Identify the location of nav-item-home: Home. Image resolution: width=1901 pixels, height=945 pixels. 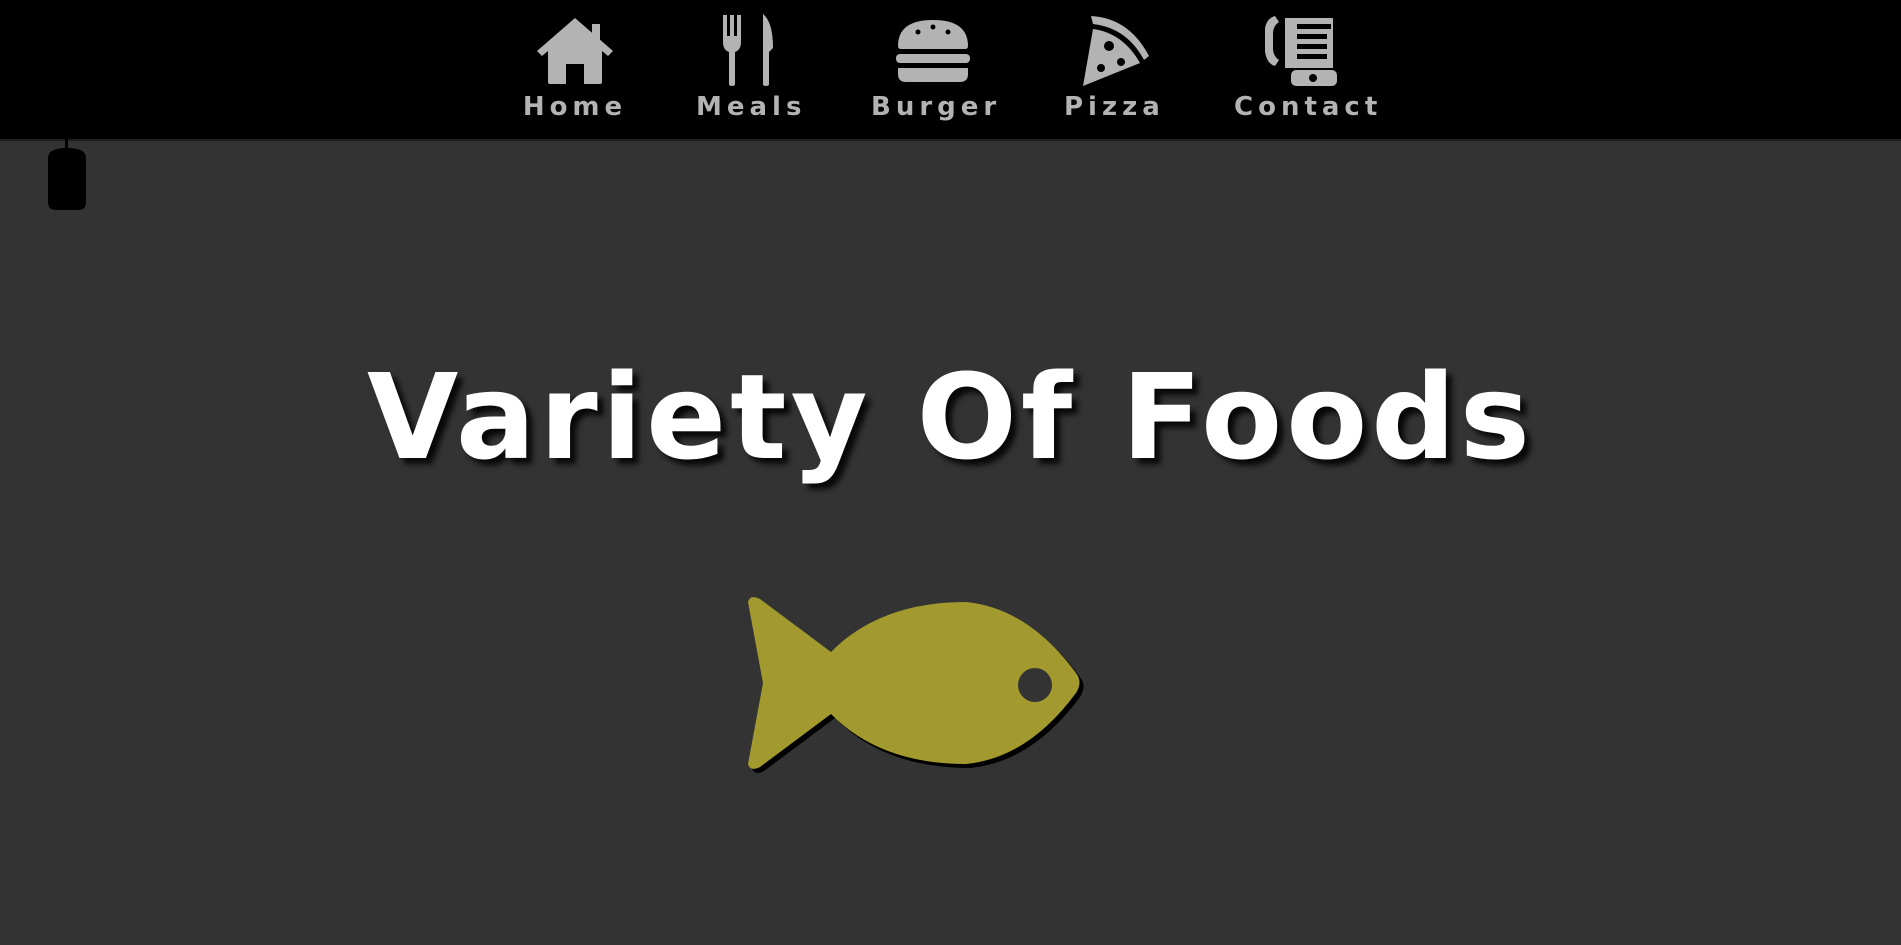
(575, 68).